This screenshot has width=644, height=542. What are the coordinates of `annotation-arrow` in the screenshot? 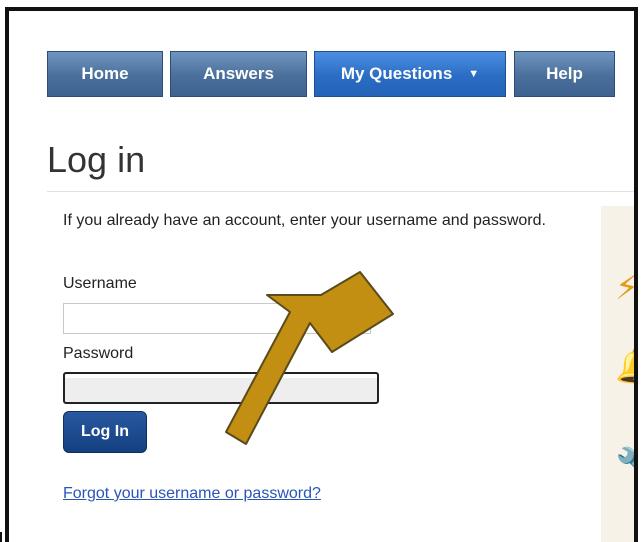 It's located at (309, 358).